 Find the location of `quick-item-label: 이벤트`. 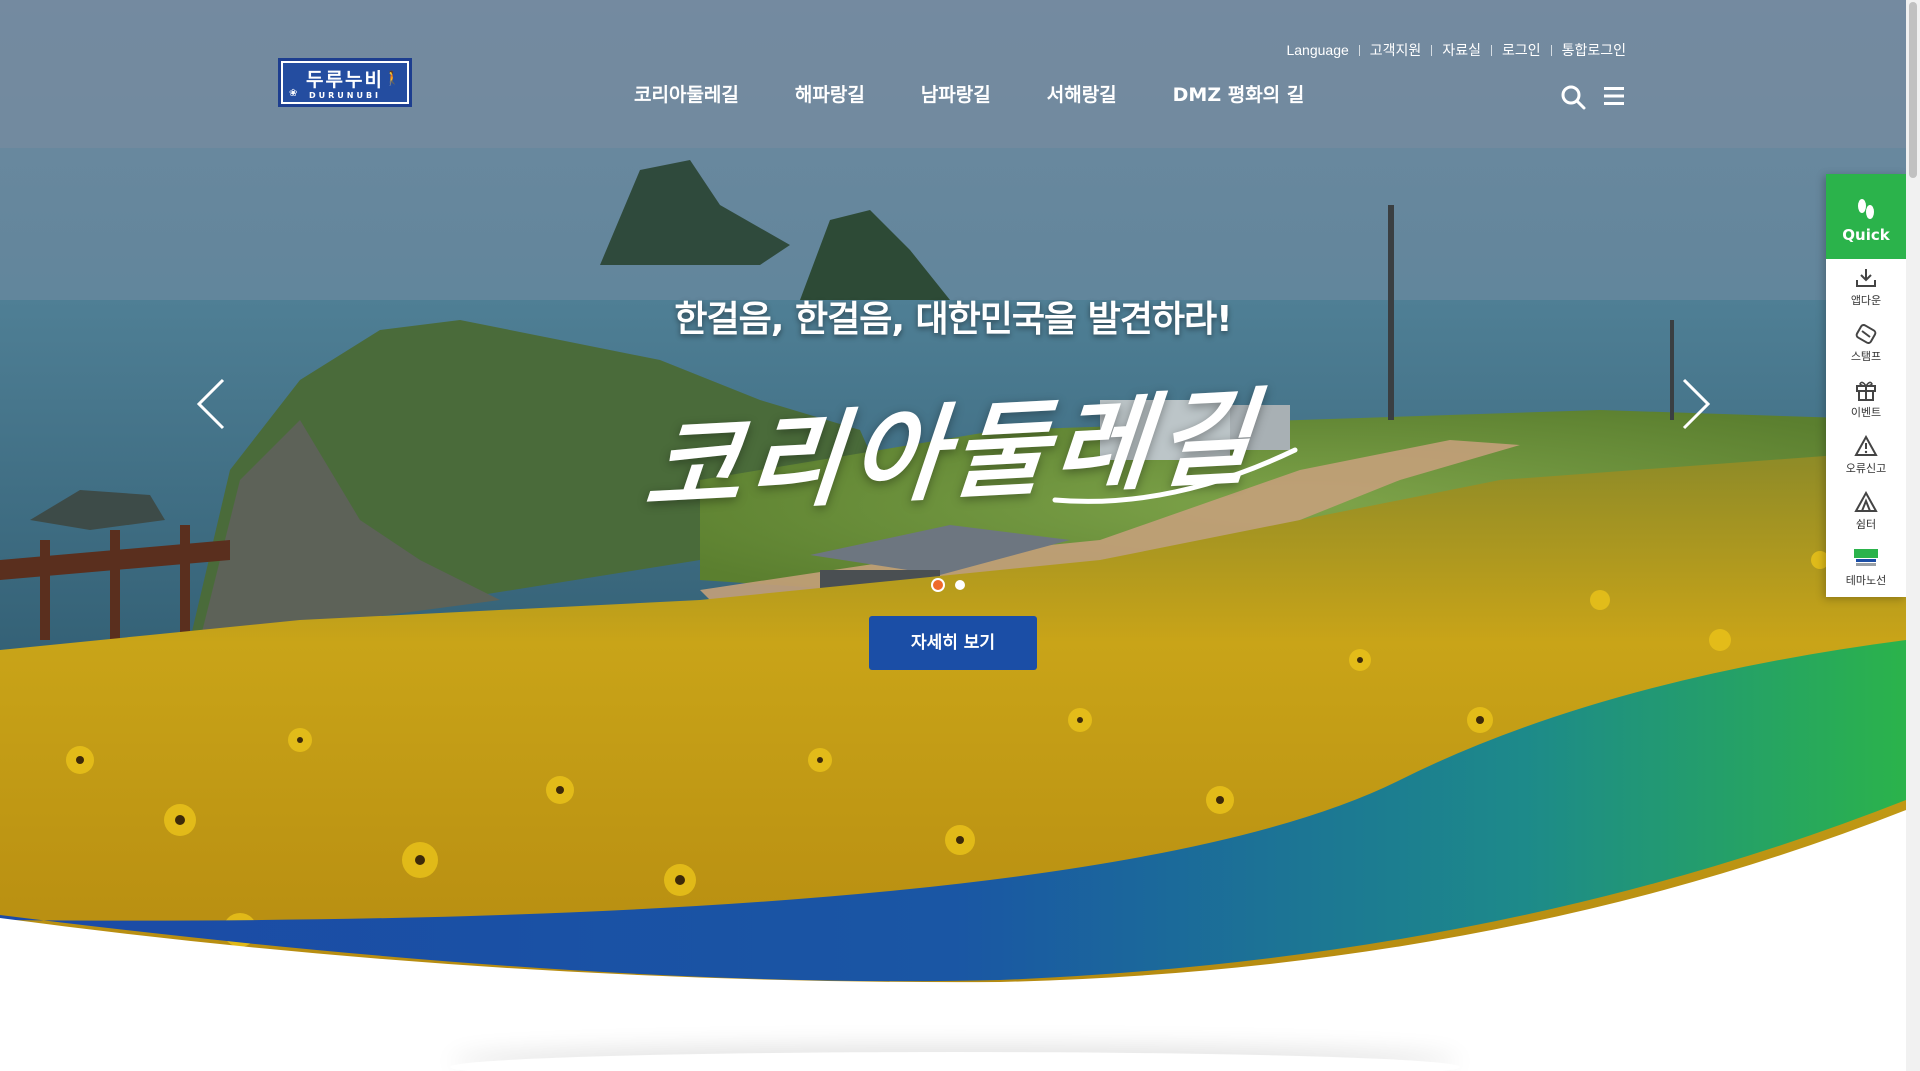

quick-item-label: 이벤트 is located at coordinates (1866, 412).